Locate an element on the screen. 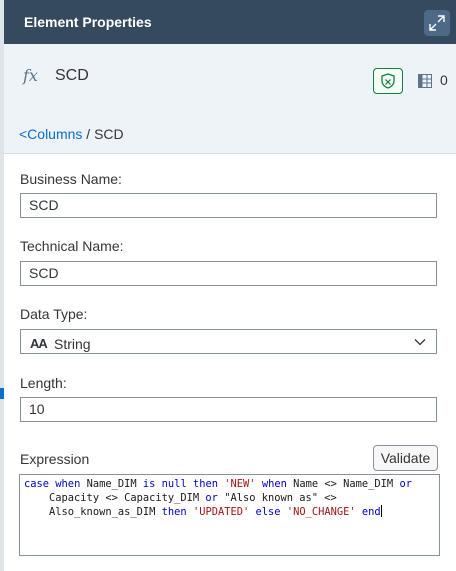 The width and height of the screenshot is (456, 571). table-columns-icon is located at coordinates (425, 81).